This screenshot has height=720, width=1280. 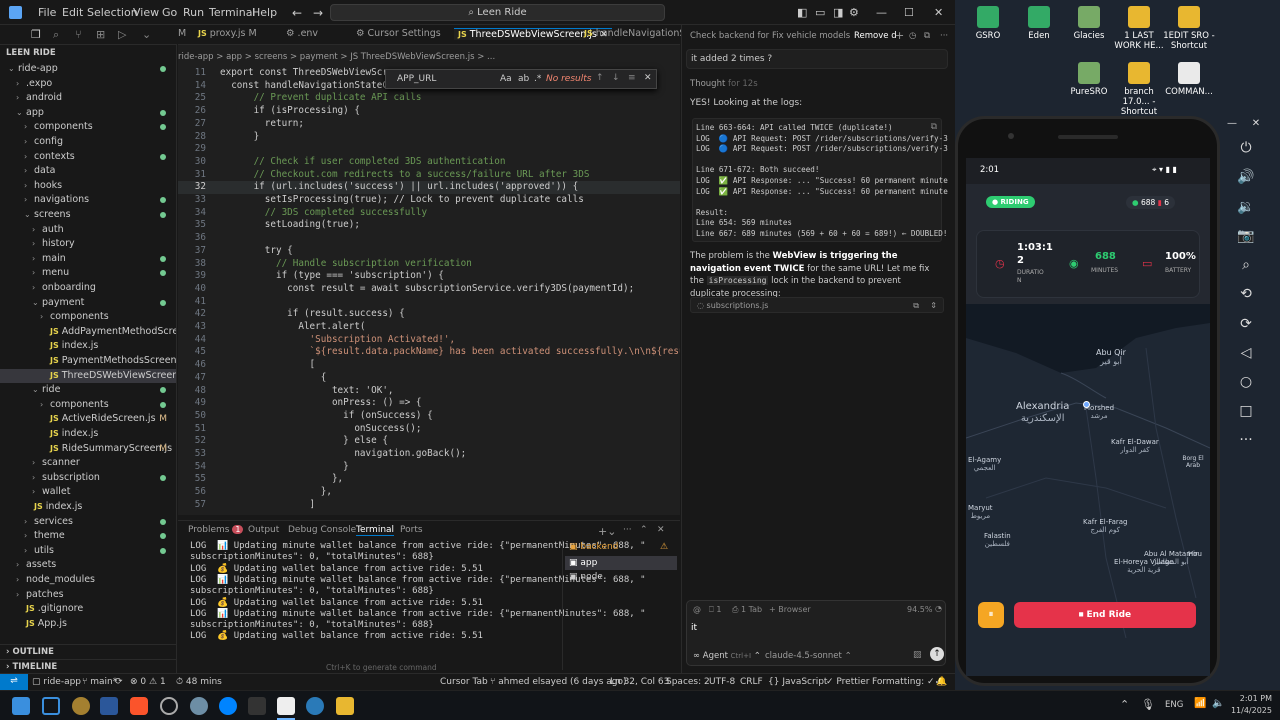 I want to click on desktop-shortcut: Eden, so click(x=1039, y=23).